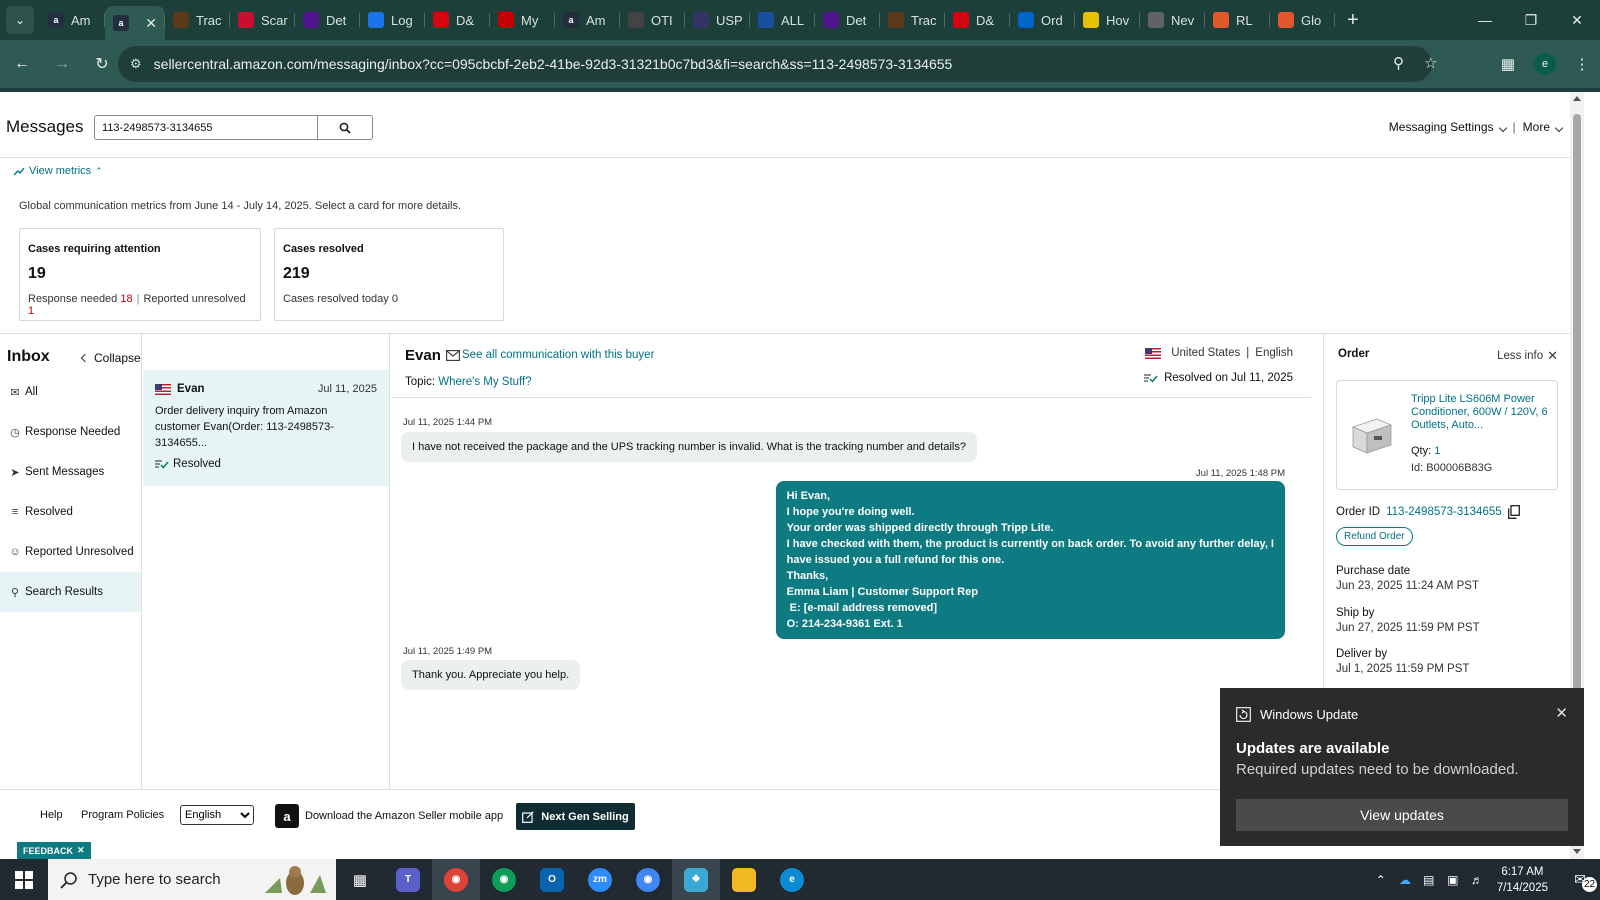 This screenshot has width=1600, height=900. I want to click on scroll-thumb, so click(1577, 414).